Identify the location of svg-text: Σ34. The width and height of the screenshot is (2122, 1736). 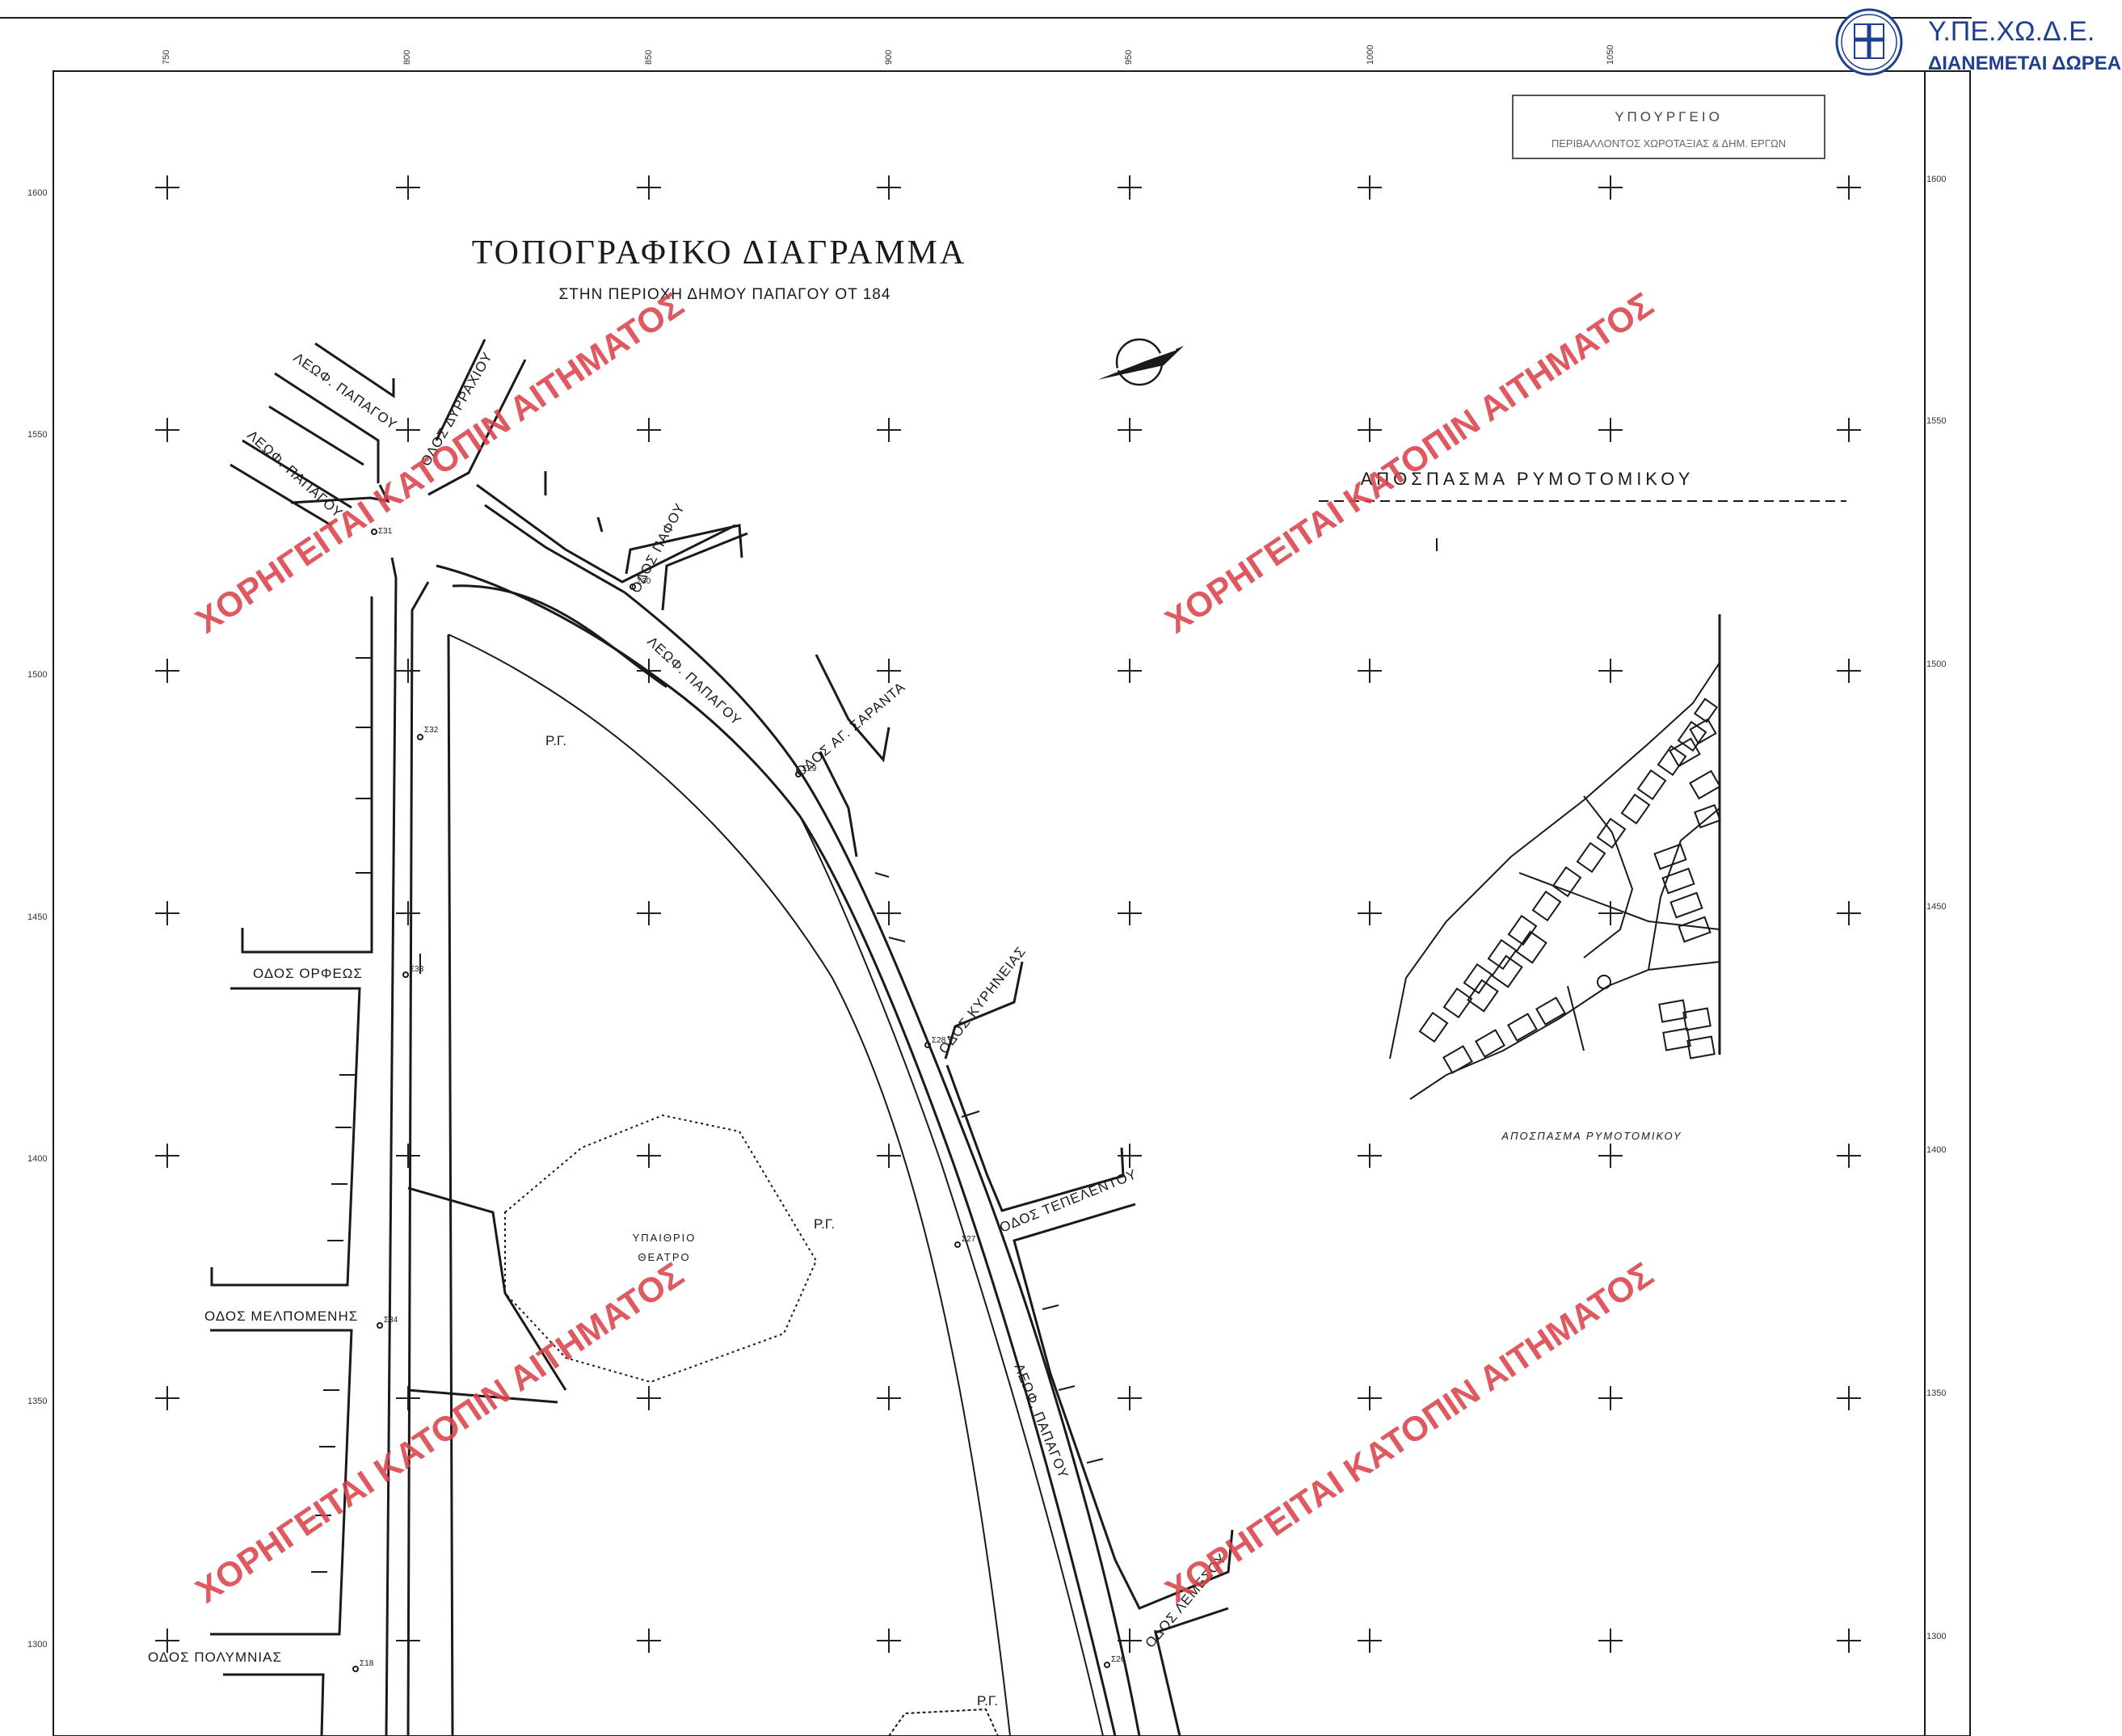
(391, 1320).